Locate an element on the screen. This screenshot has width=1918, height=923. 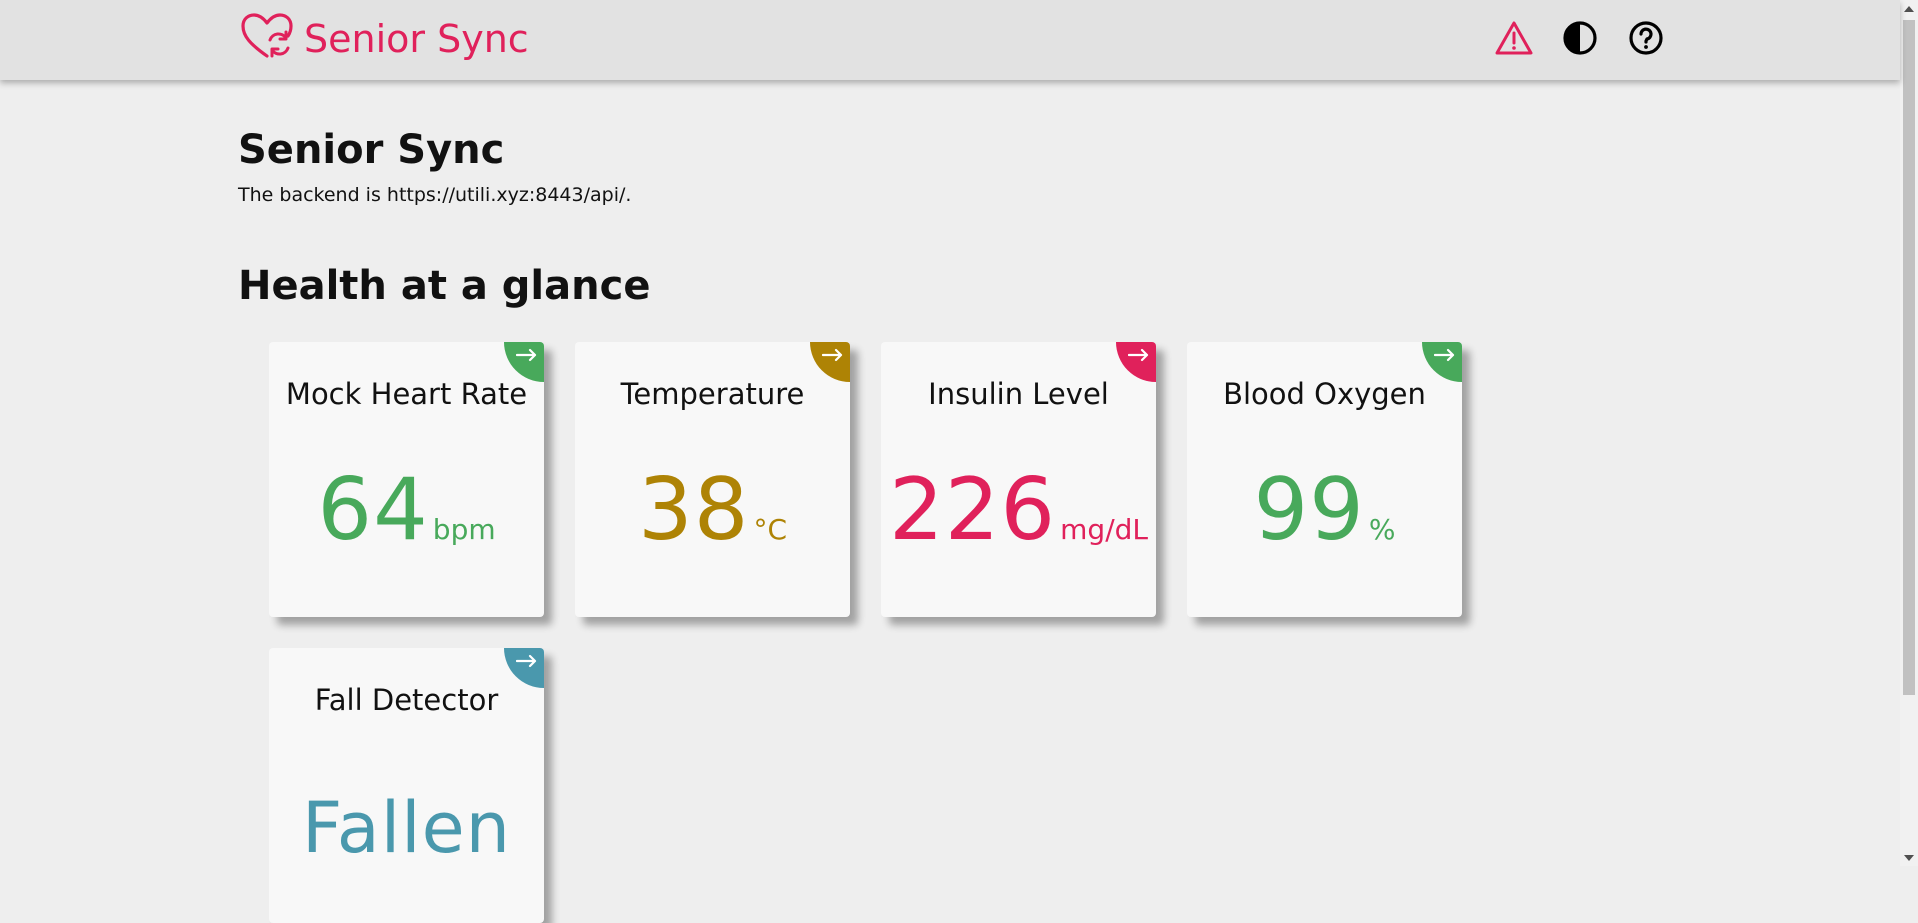
card-title: Mock Heart Rate is located at coordinates (406, 394).